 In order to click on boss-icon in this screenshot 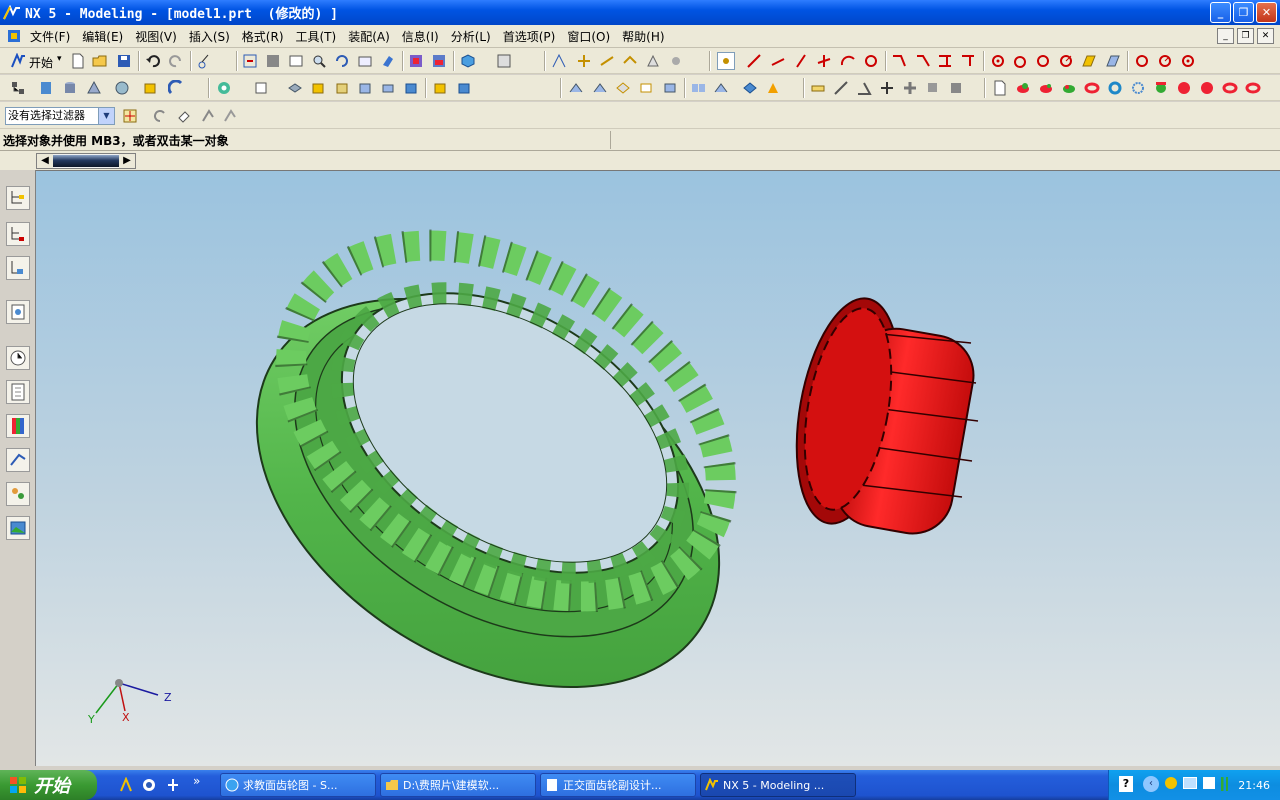, I will do `click(261, 88)`.